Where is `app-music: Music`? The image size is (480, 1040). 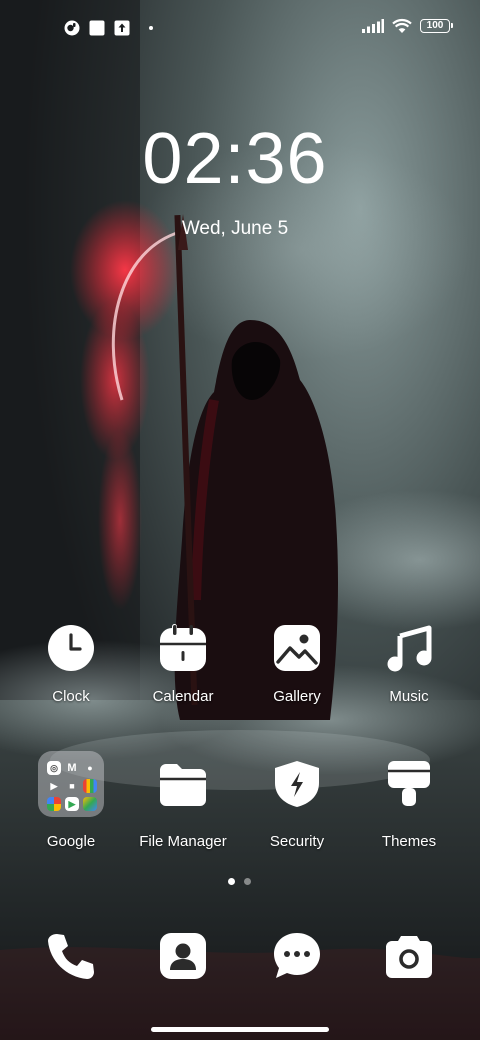
app-music: Music is located at coordinates (409, 664).